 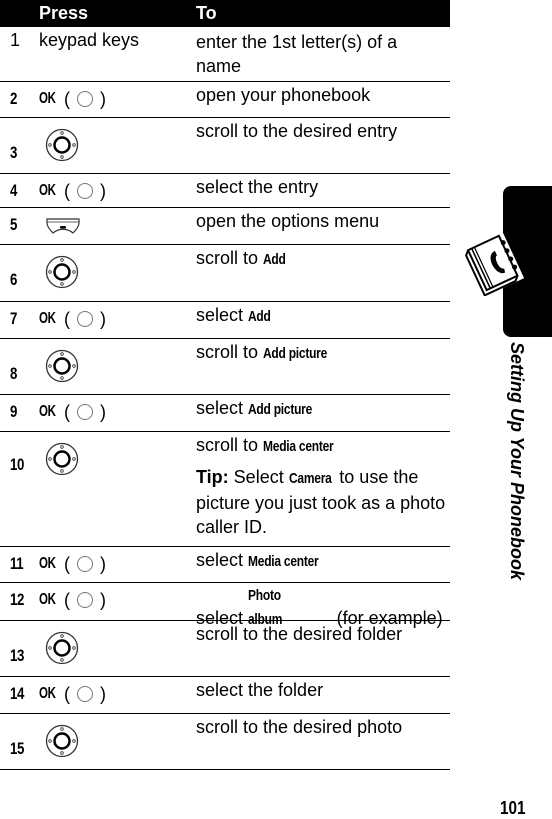 I want to click on action-cell: select the folder, so click(x=321, y=693).